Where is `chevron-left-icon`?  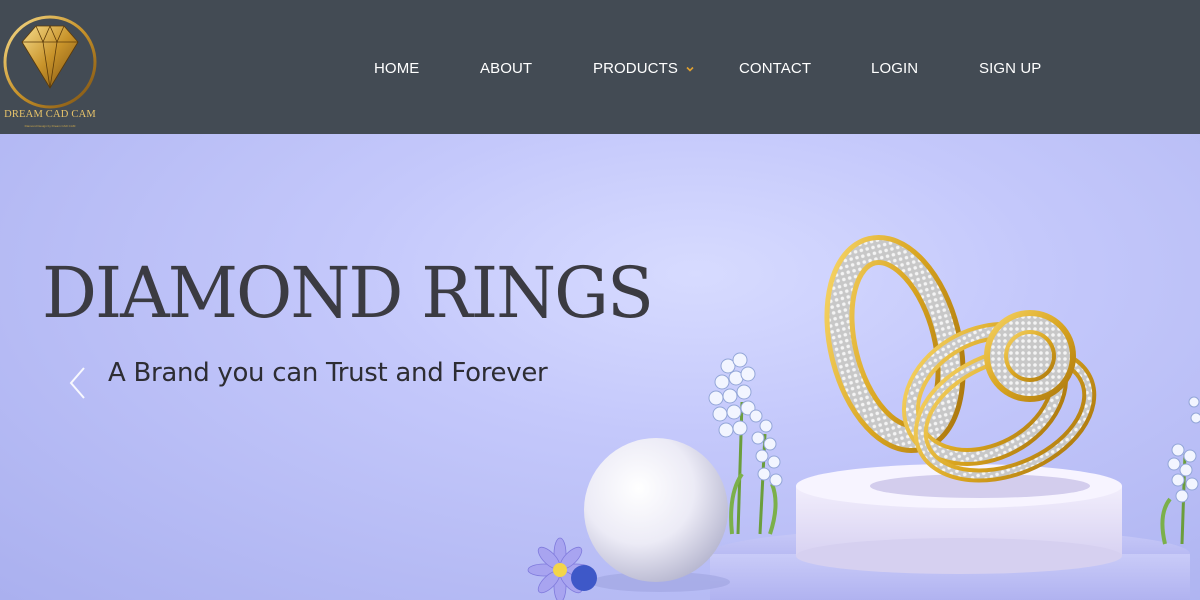
chevron-left-icon is located at coordinates (78, 383).